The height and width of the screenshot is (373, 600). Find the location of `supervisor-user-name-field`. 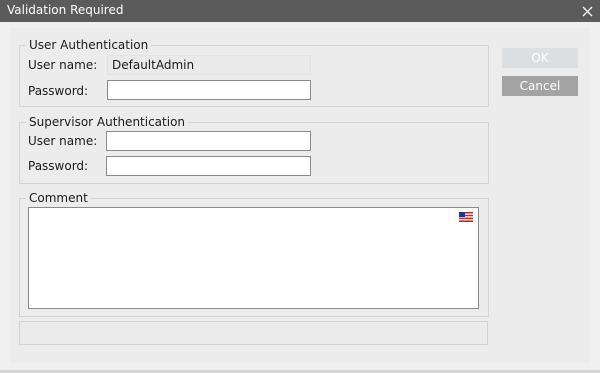

supervisor-user-name-field is located at coordinates (208, 141).